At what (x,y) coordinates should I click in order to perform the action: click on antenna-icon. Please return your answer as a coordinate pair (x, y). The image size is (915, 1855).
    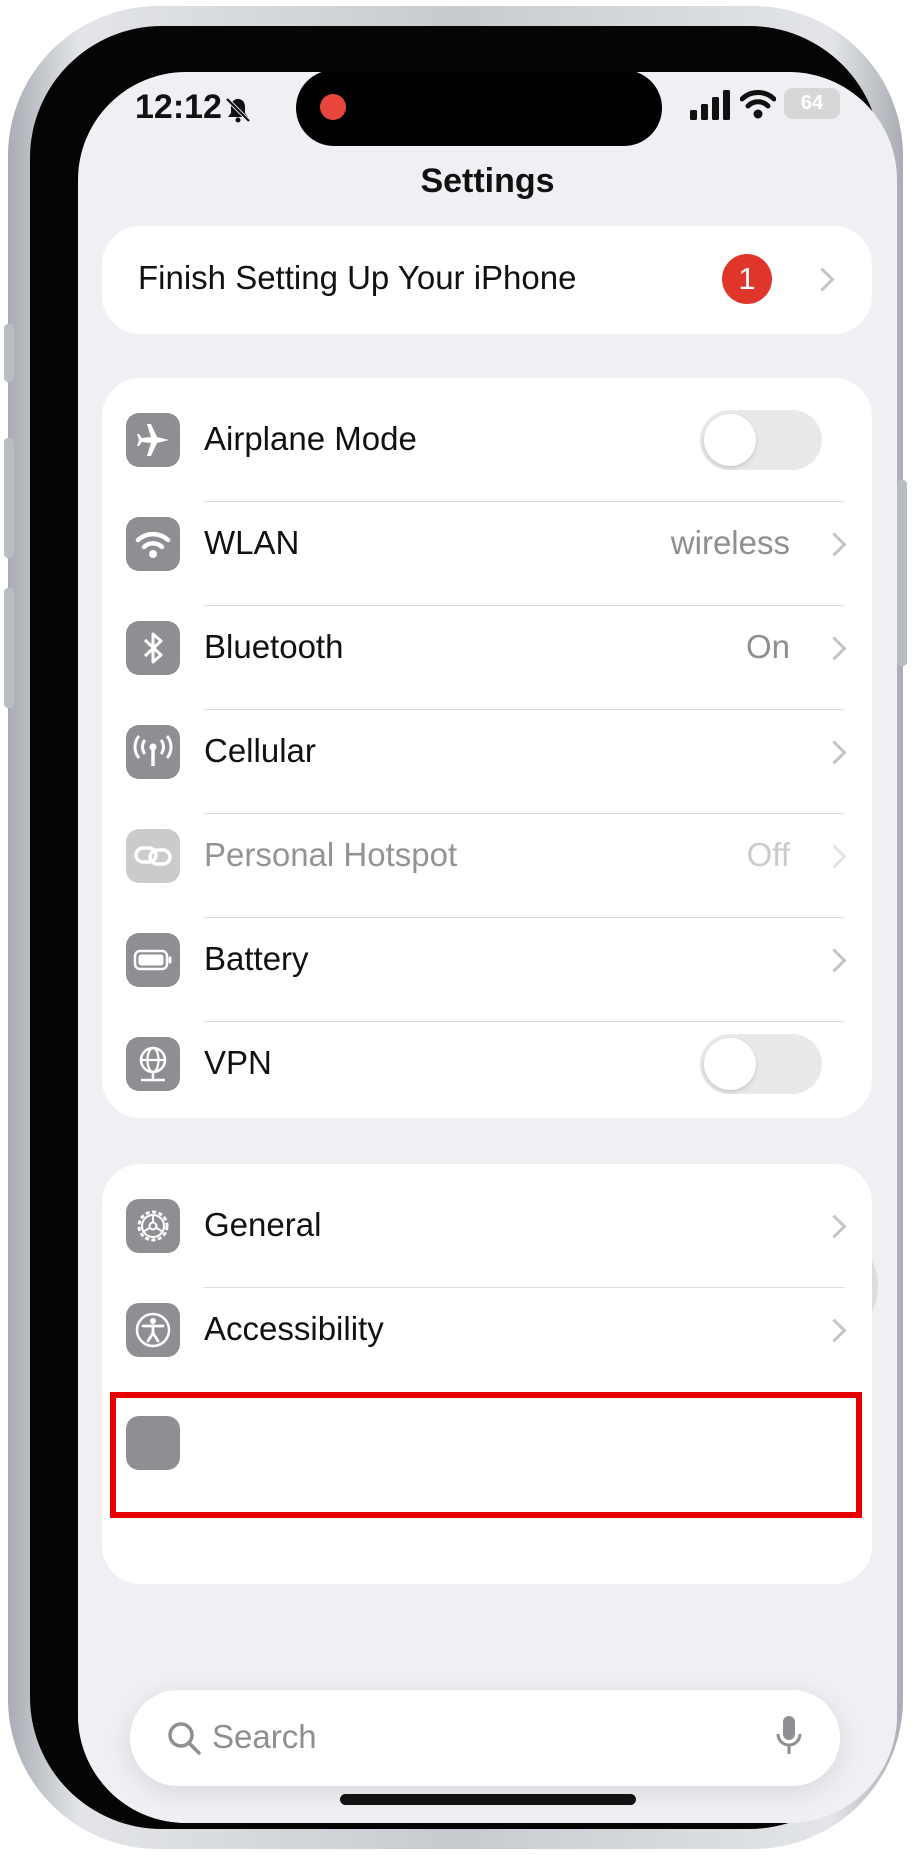
    Looking at the image, I should click on (153, 752).